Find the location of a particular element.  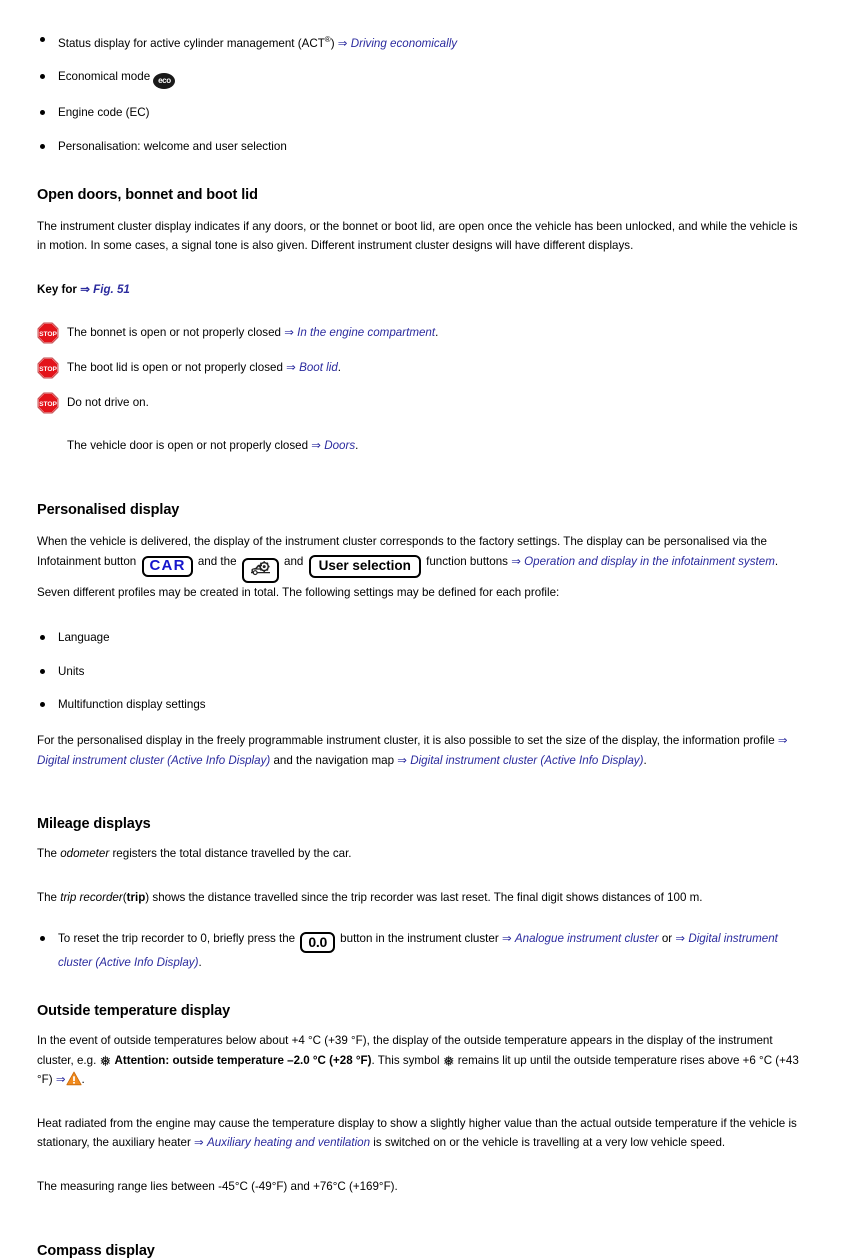

section-heading-open-doors: Open doors, bonnet and boot lid is located at coordinates (147, 194).